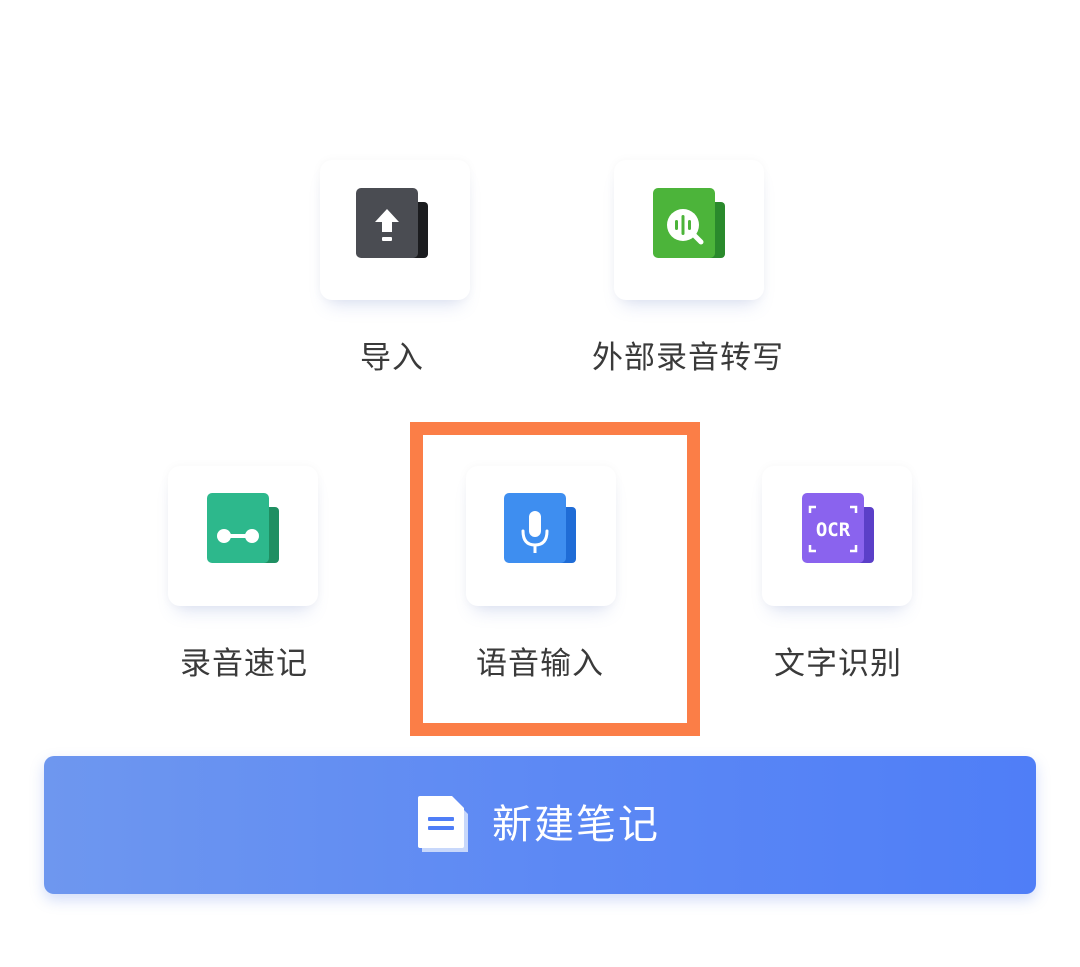 The image size is (1080, 967). I want to click on audio-search-icon, so click(689, 224).